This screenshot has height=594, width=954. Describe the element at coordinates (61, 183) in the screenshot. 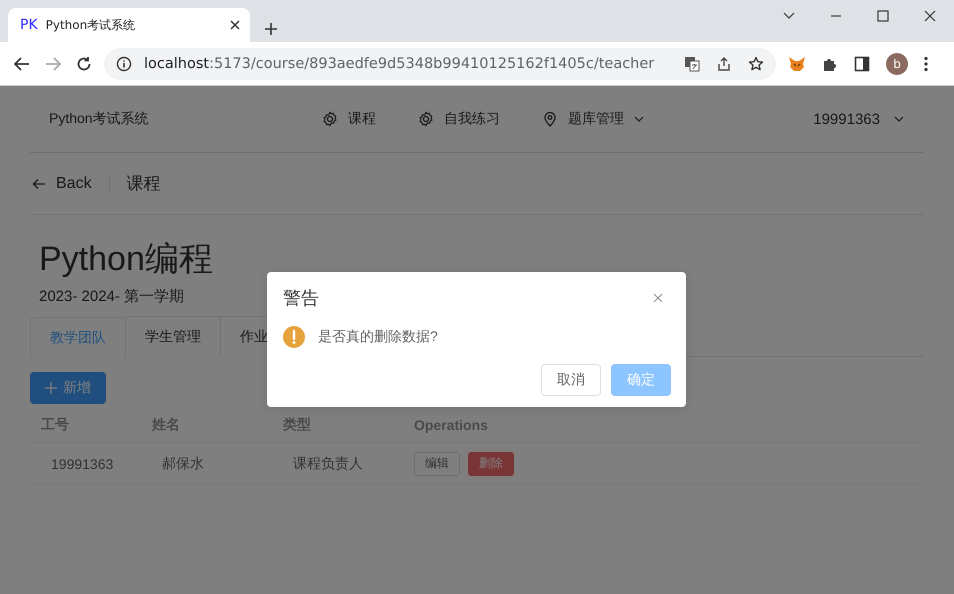

I see `back-link: Back` at that location.